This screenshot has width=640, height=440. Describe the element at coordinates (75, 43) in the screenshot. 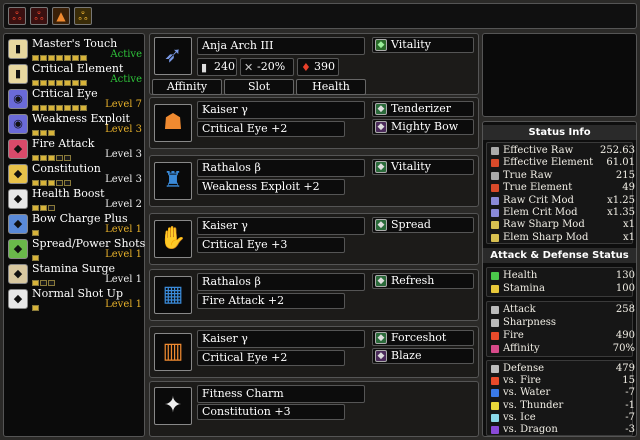

I see `skill-name: Master's Touch` at that location.